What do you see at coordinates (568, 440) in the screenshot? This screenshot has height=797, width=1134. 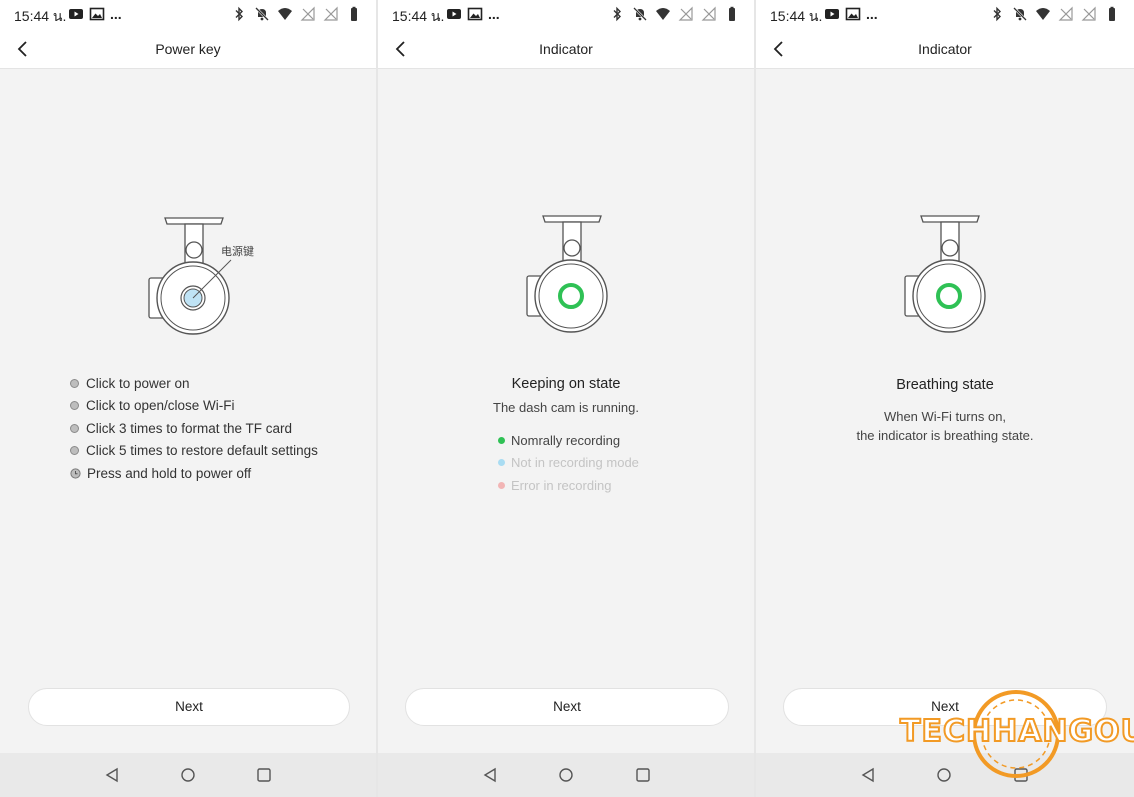 I see `legend-item-recording: Nomrally recording` at bounding box center [568, 440].